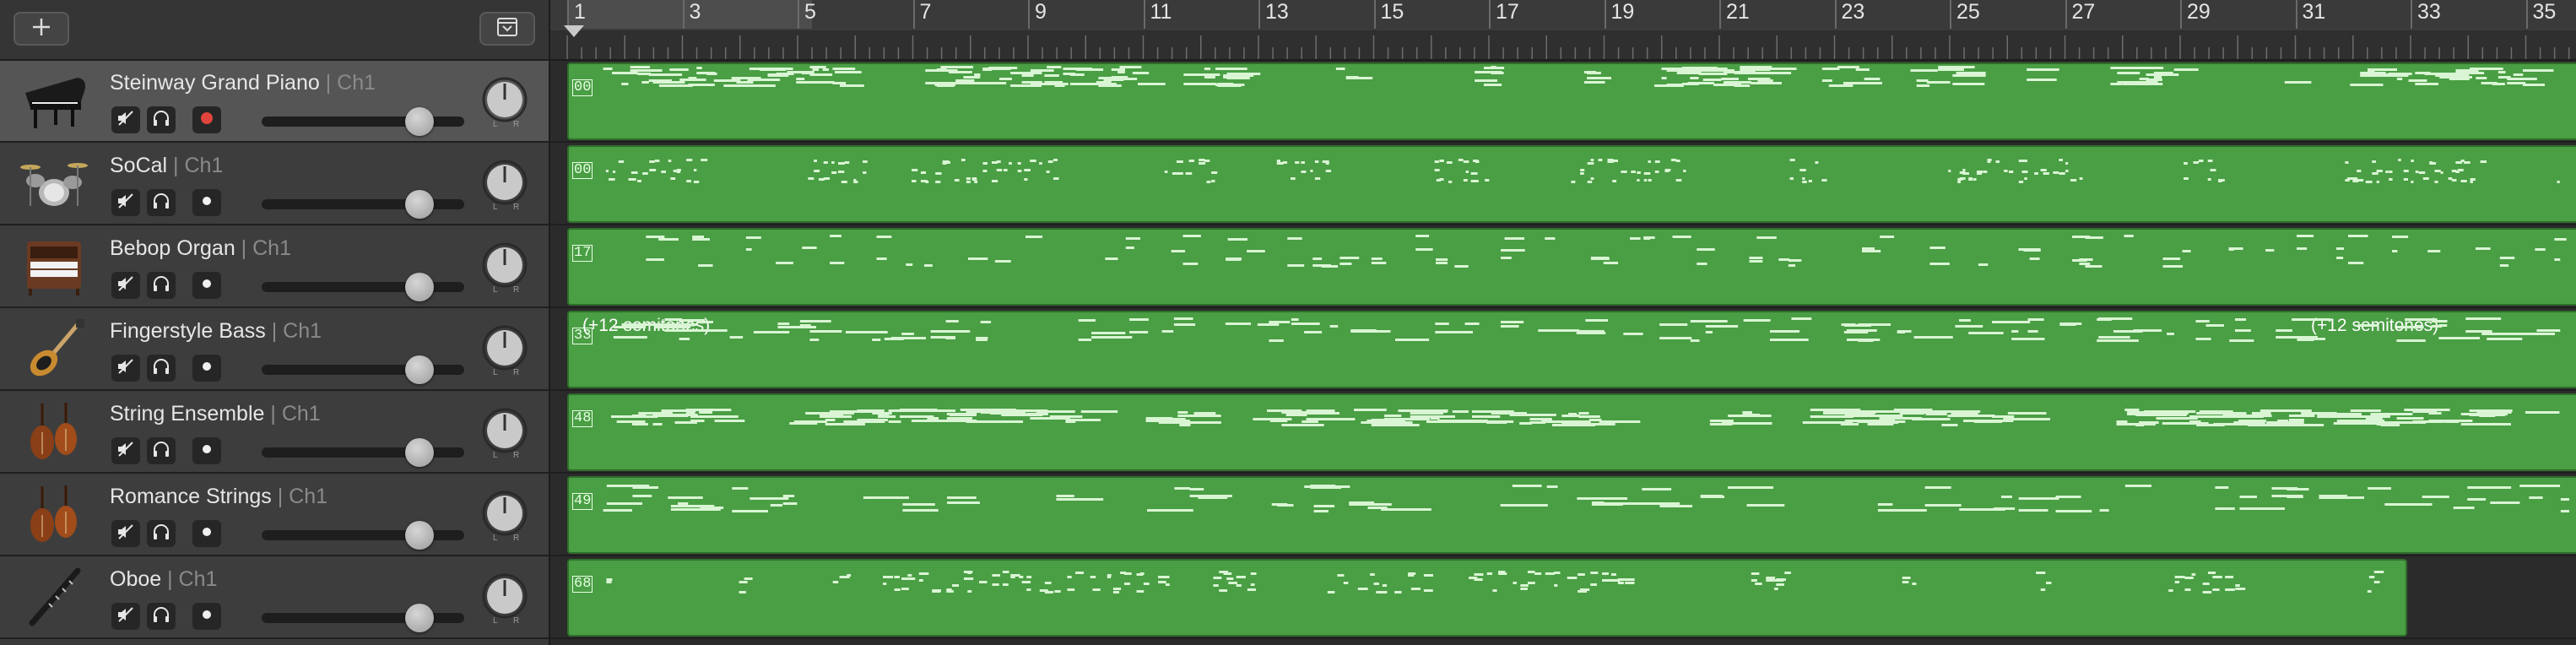  I want to click on playhead, so click(574, 31).